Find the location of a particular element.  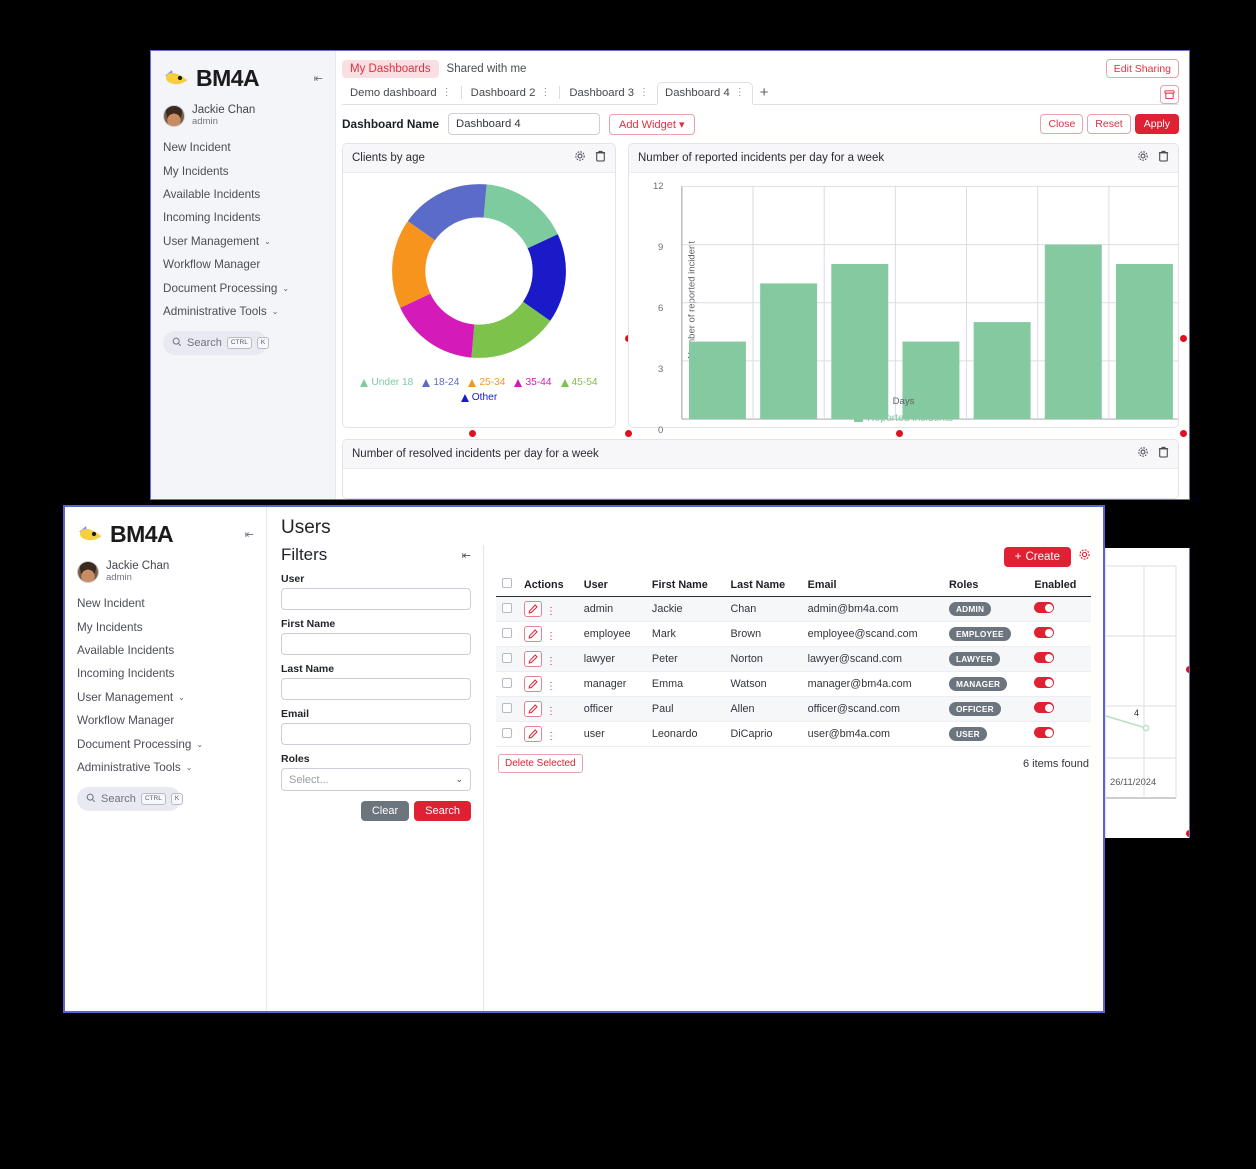

filter-select-roles: Select... ⌄ is located at coordinates (376, 779).